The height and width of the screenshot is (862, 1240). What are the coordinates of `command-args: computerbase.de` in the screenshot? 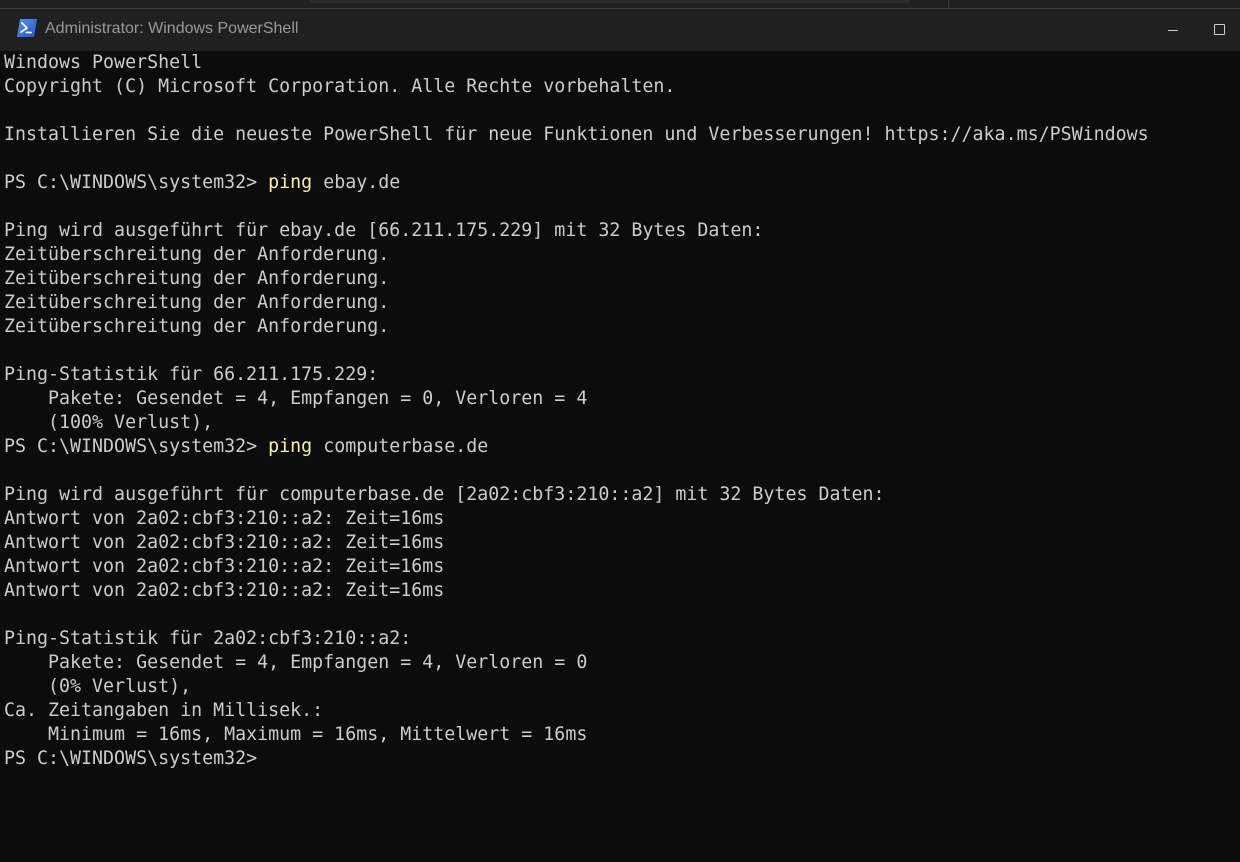 It's located at (400, 446).